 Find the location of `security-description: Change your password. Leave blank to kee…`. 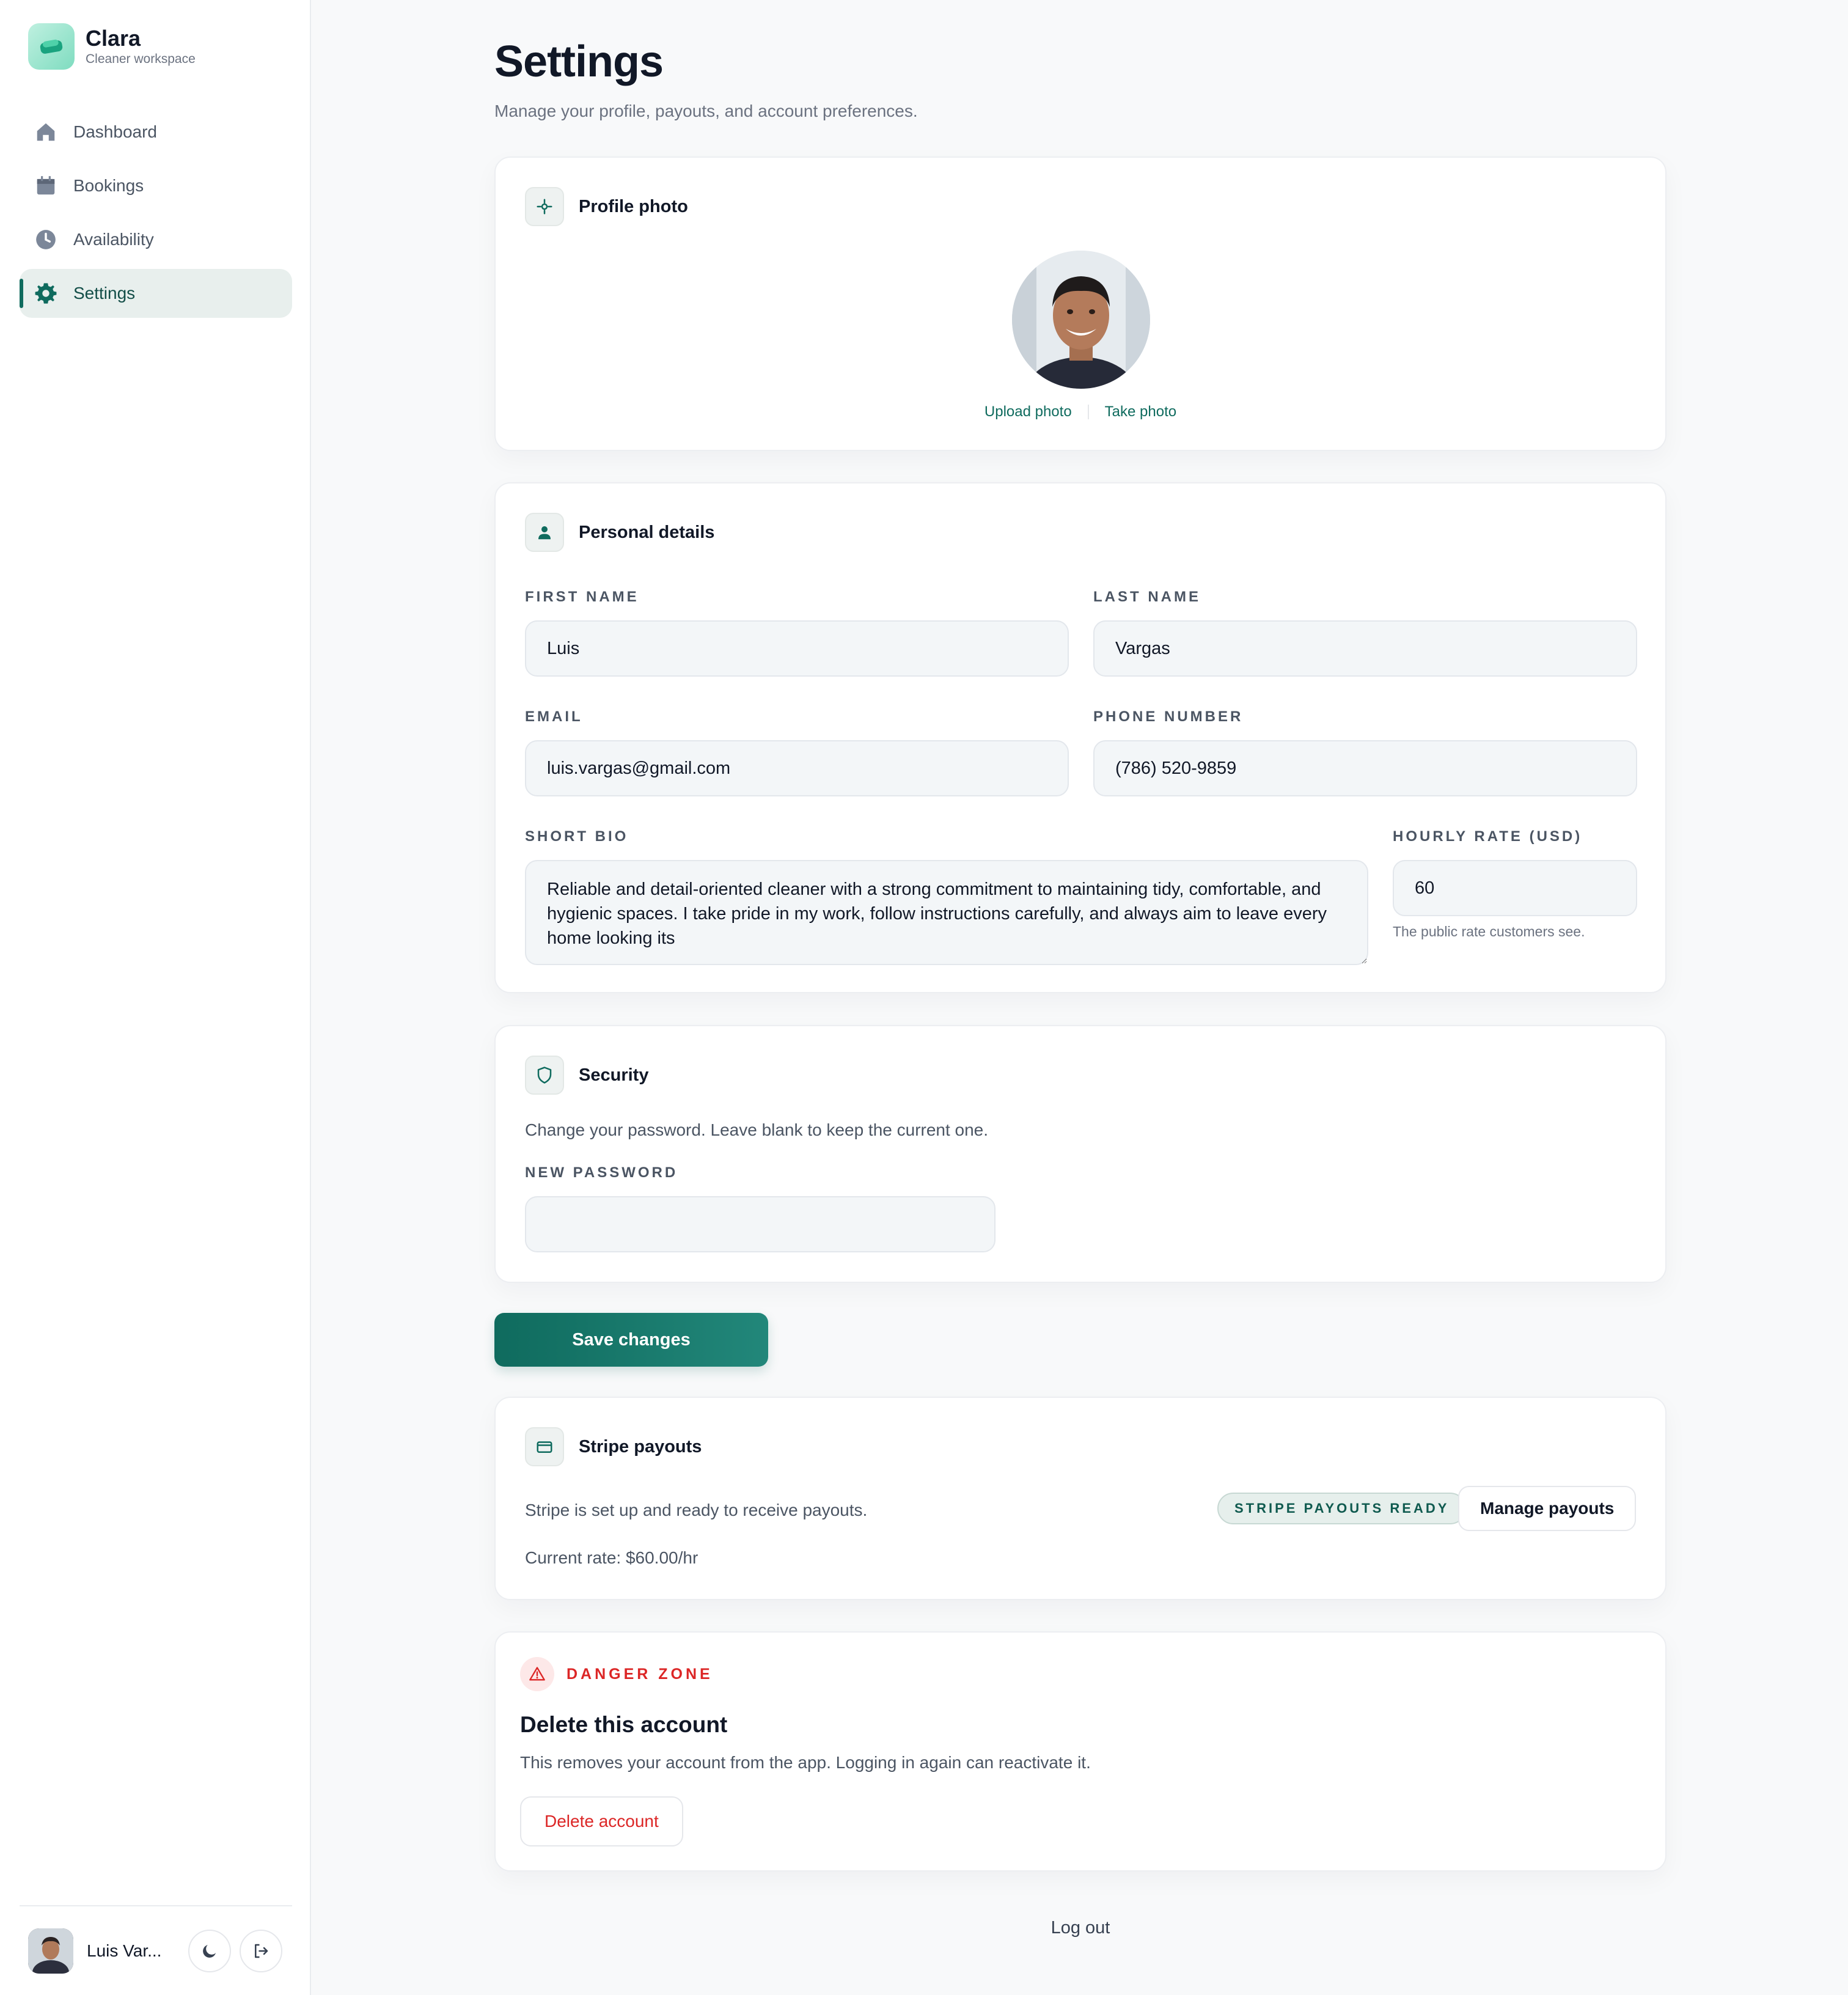

security-description: Change your password. Leave blank to kee… is located at coordinates (757, 1129).